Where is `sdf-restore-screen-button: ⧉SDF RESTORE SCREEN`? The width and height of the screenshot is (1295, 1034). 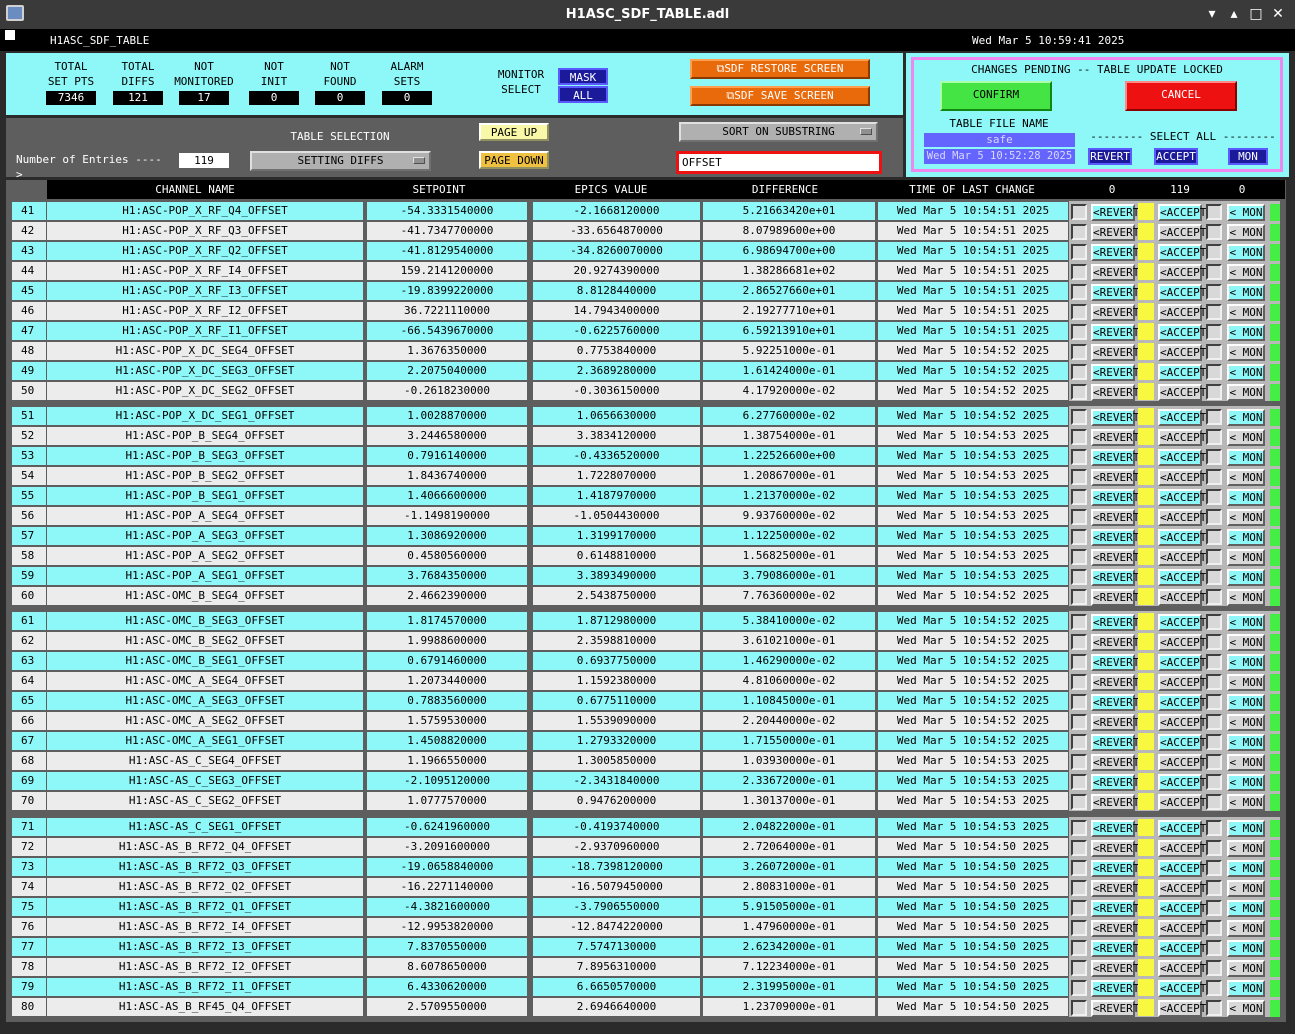
sdf-restore-screen-button: ⧉SDF RESTORE SCREEN is located at coordinates (780, 69).